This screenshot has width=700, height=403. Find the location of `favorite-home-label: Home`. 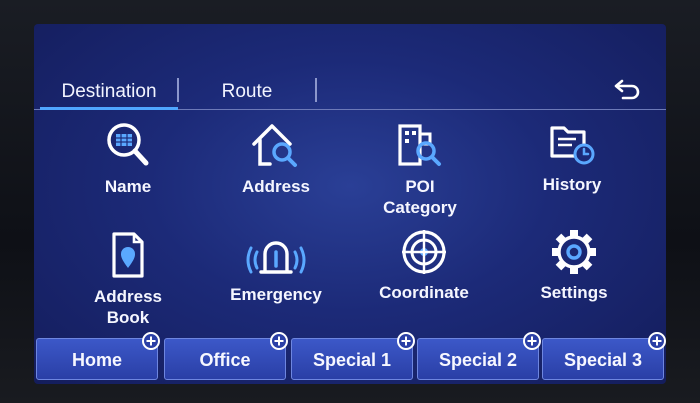

favorite-home-label: Home is located at coordinates (96, 360).